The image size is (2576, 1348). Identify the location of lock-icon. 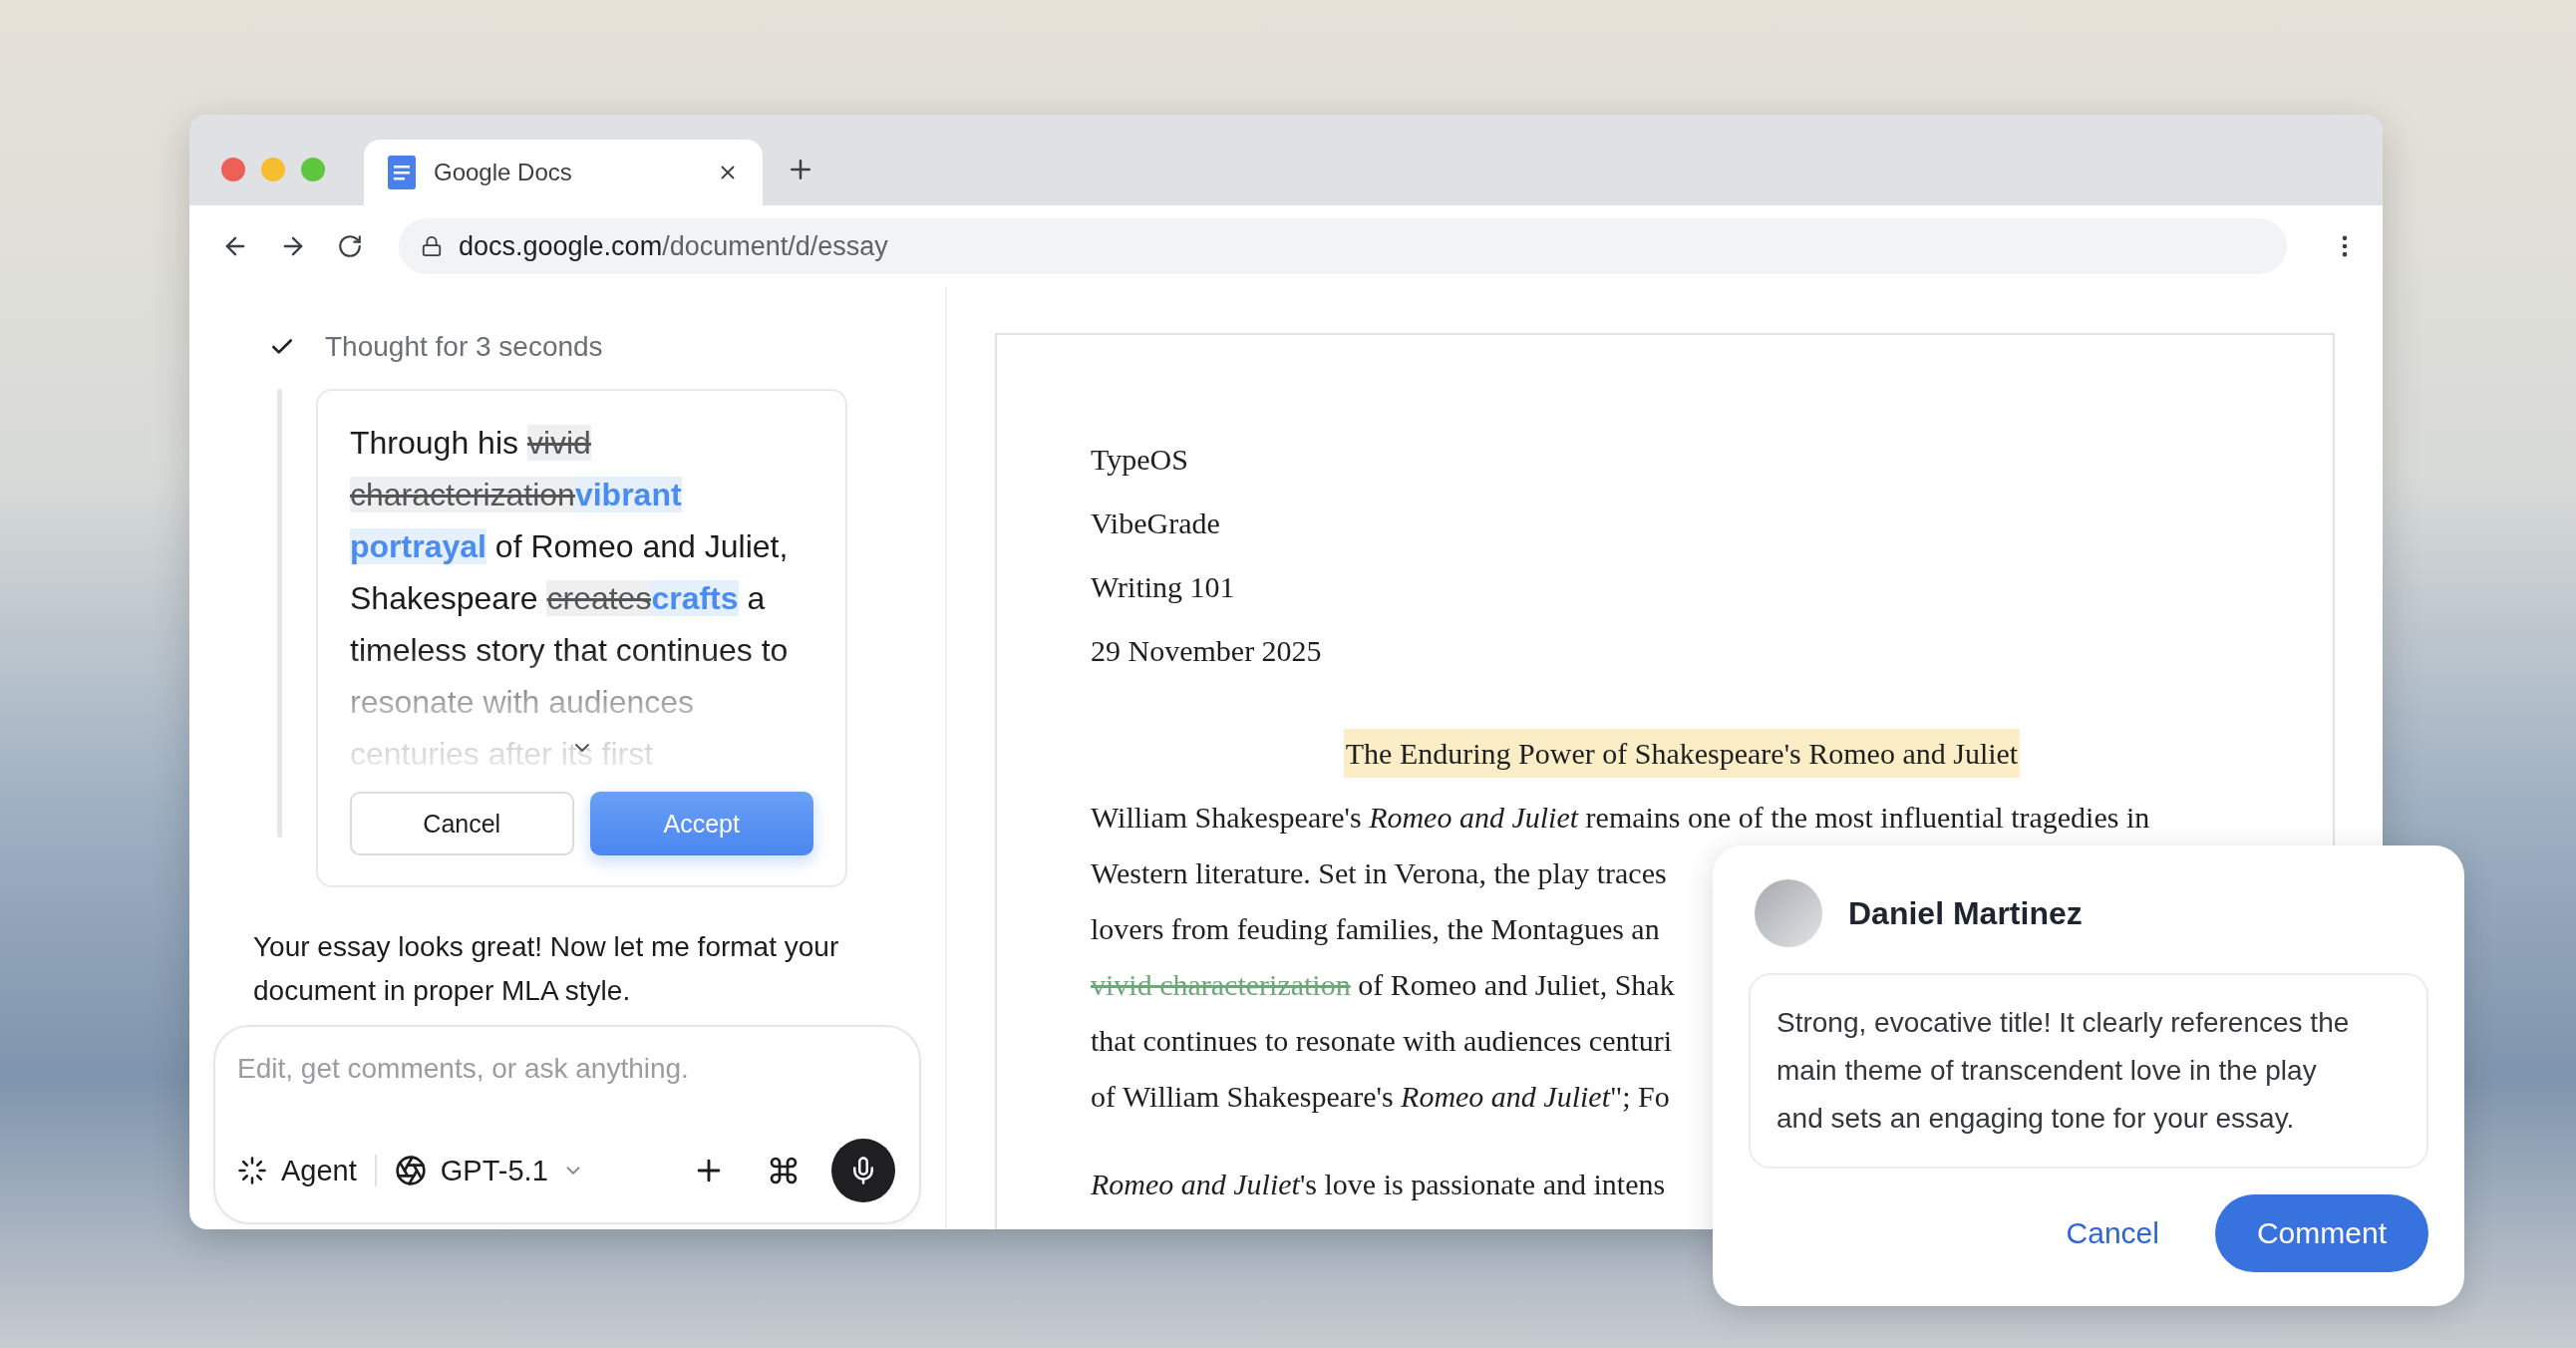
(432, 246).